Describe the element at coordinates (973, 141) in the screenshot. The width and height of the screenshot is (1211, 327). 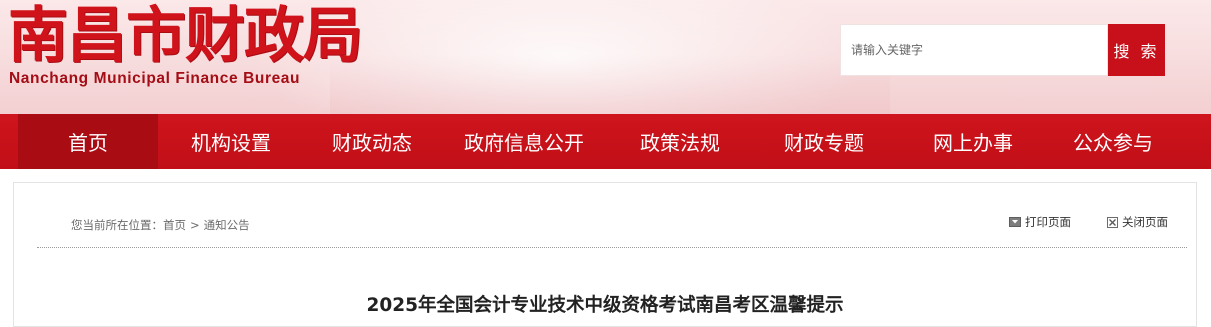
I see `nav-item-online-services: 网上办事` at that location.